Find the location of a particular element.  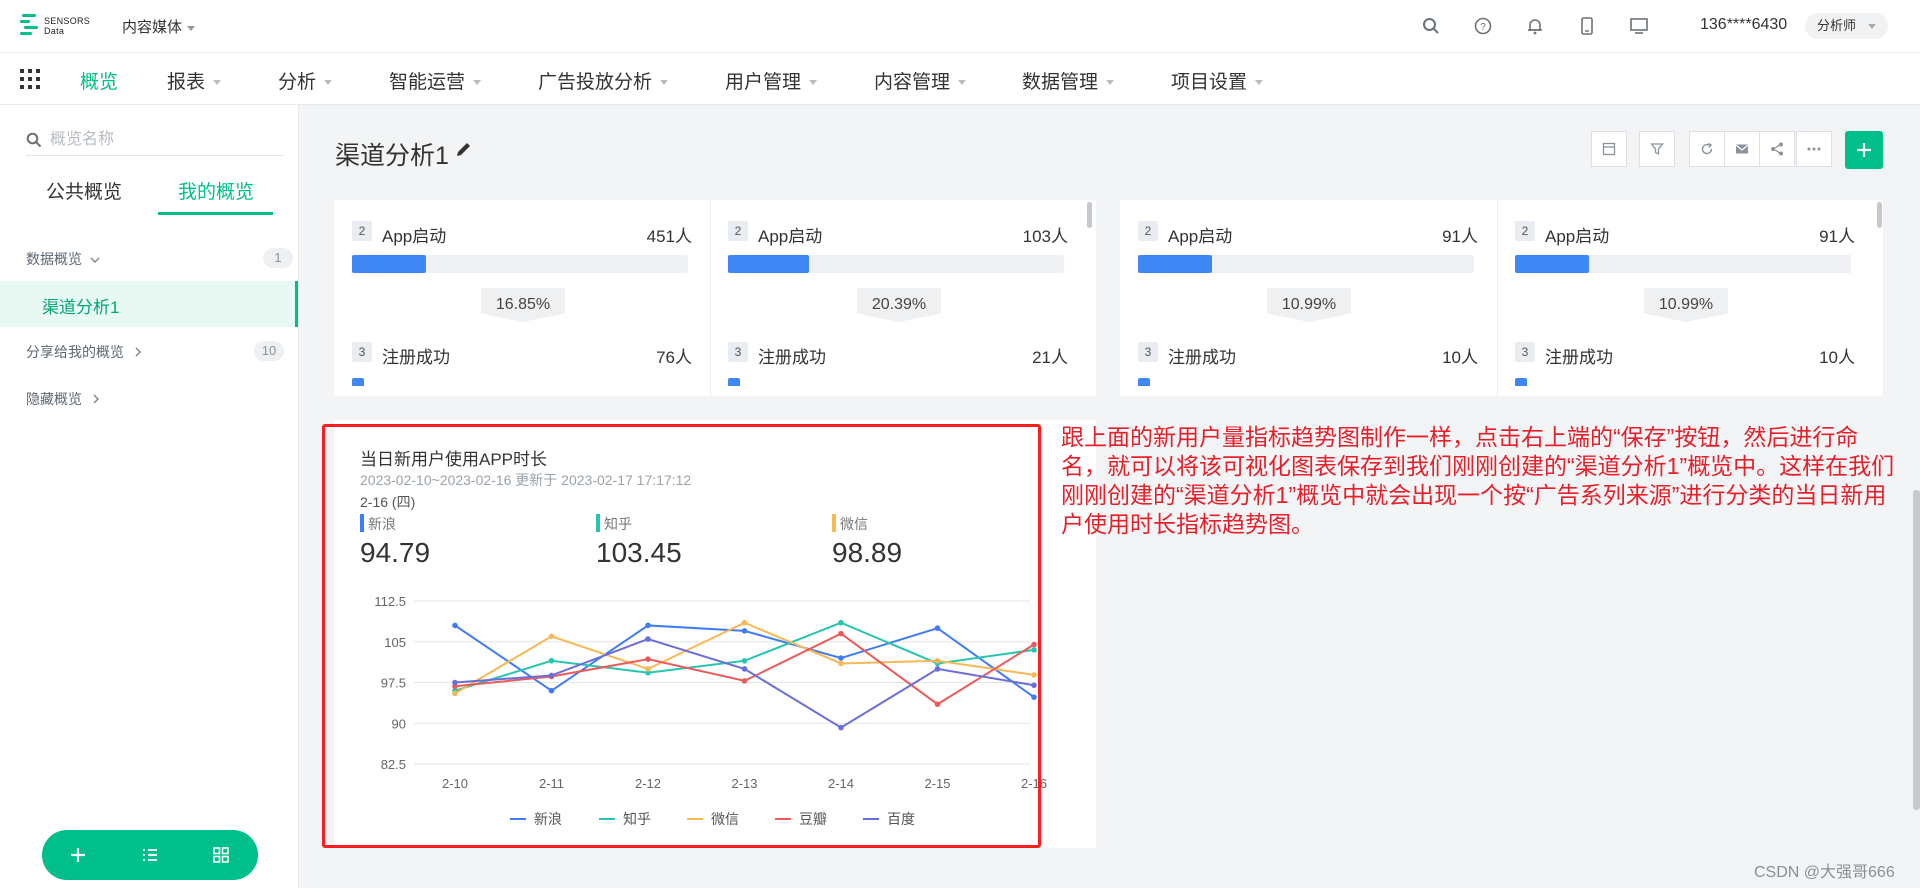

conversion-rate: 16.85% is located at coordinates (523, 305).